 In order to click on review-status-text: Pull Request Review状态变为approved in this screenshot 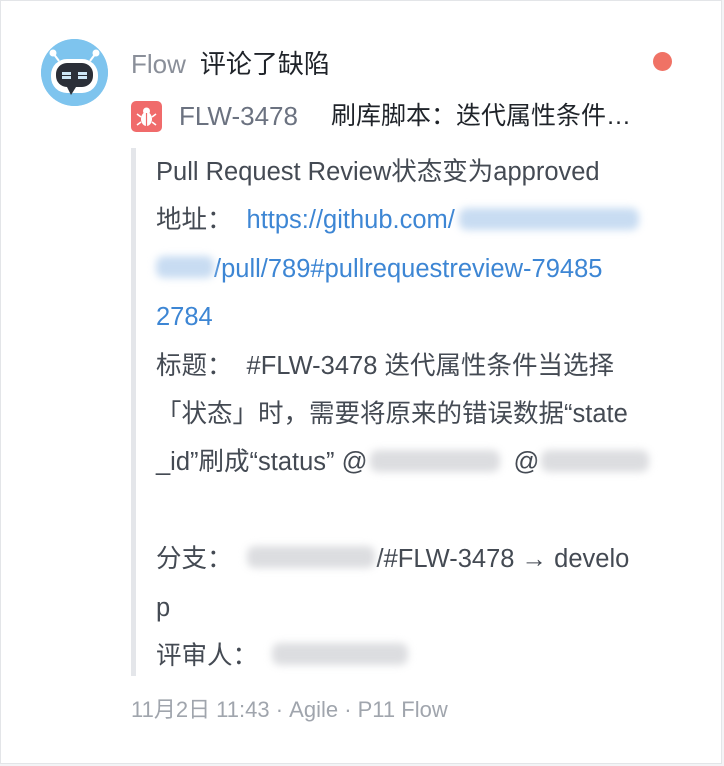, I will do `click(378, 172)`.